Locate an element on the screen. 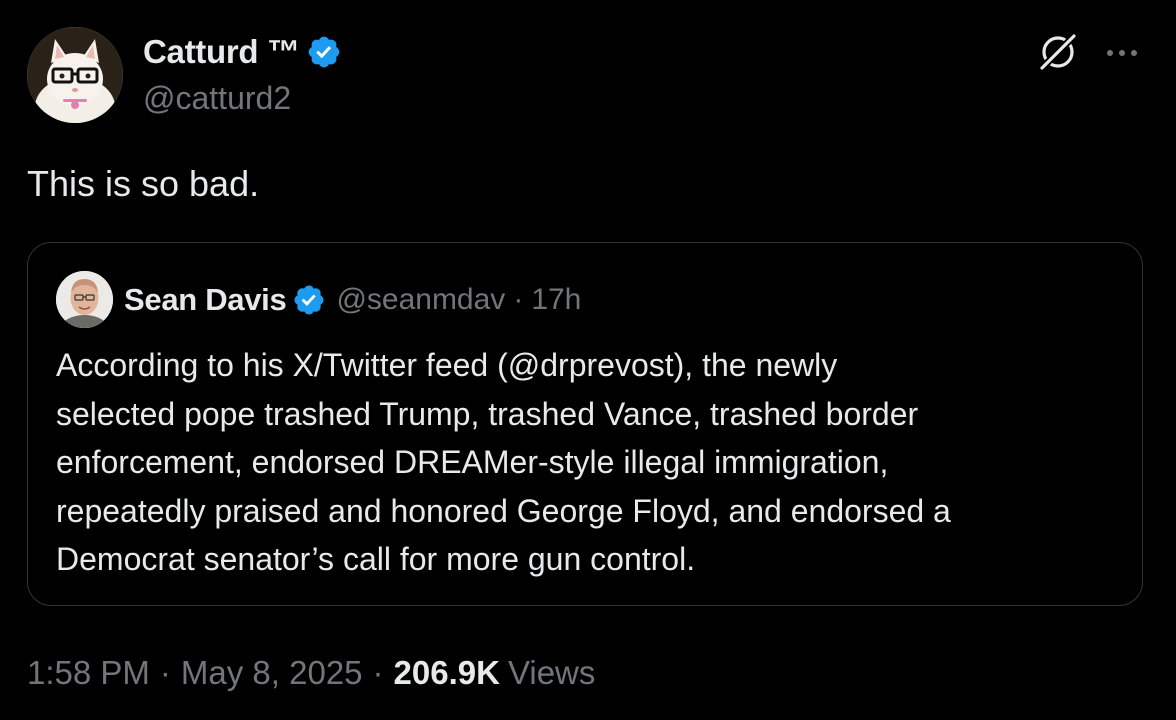 The height and width of the screenshot is (720, 1176). tweet-meta: 1:58 PM · May 8, 2025 · 206.9K Views is located at coordinates (311, 673).